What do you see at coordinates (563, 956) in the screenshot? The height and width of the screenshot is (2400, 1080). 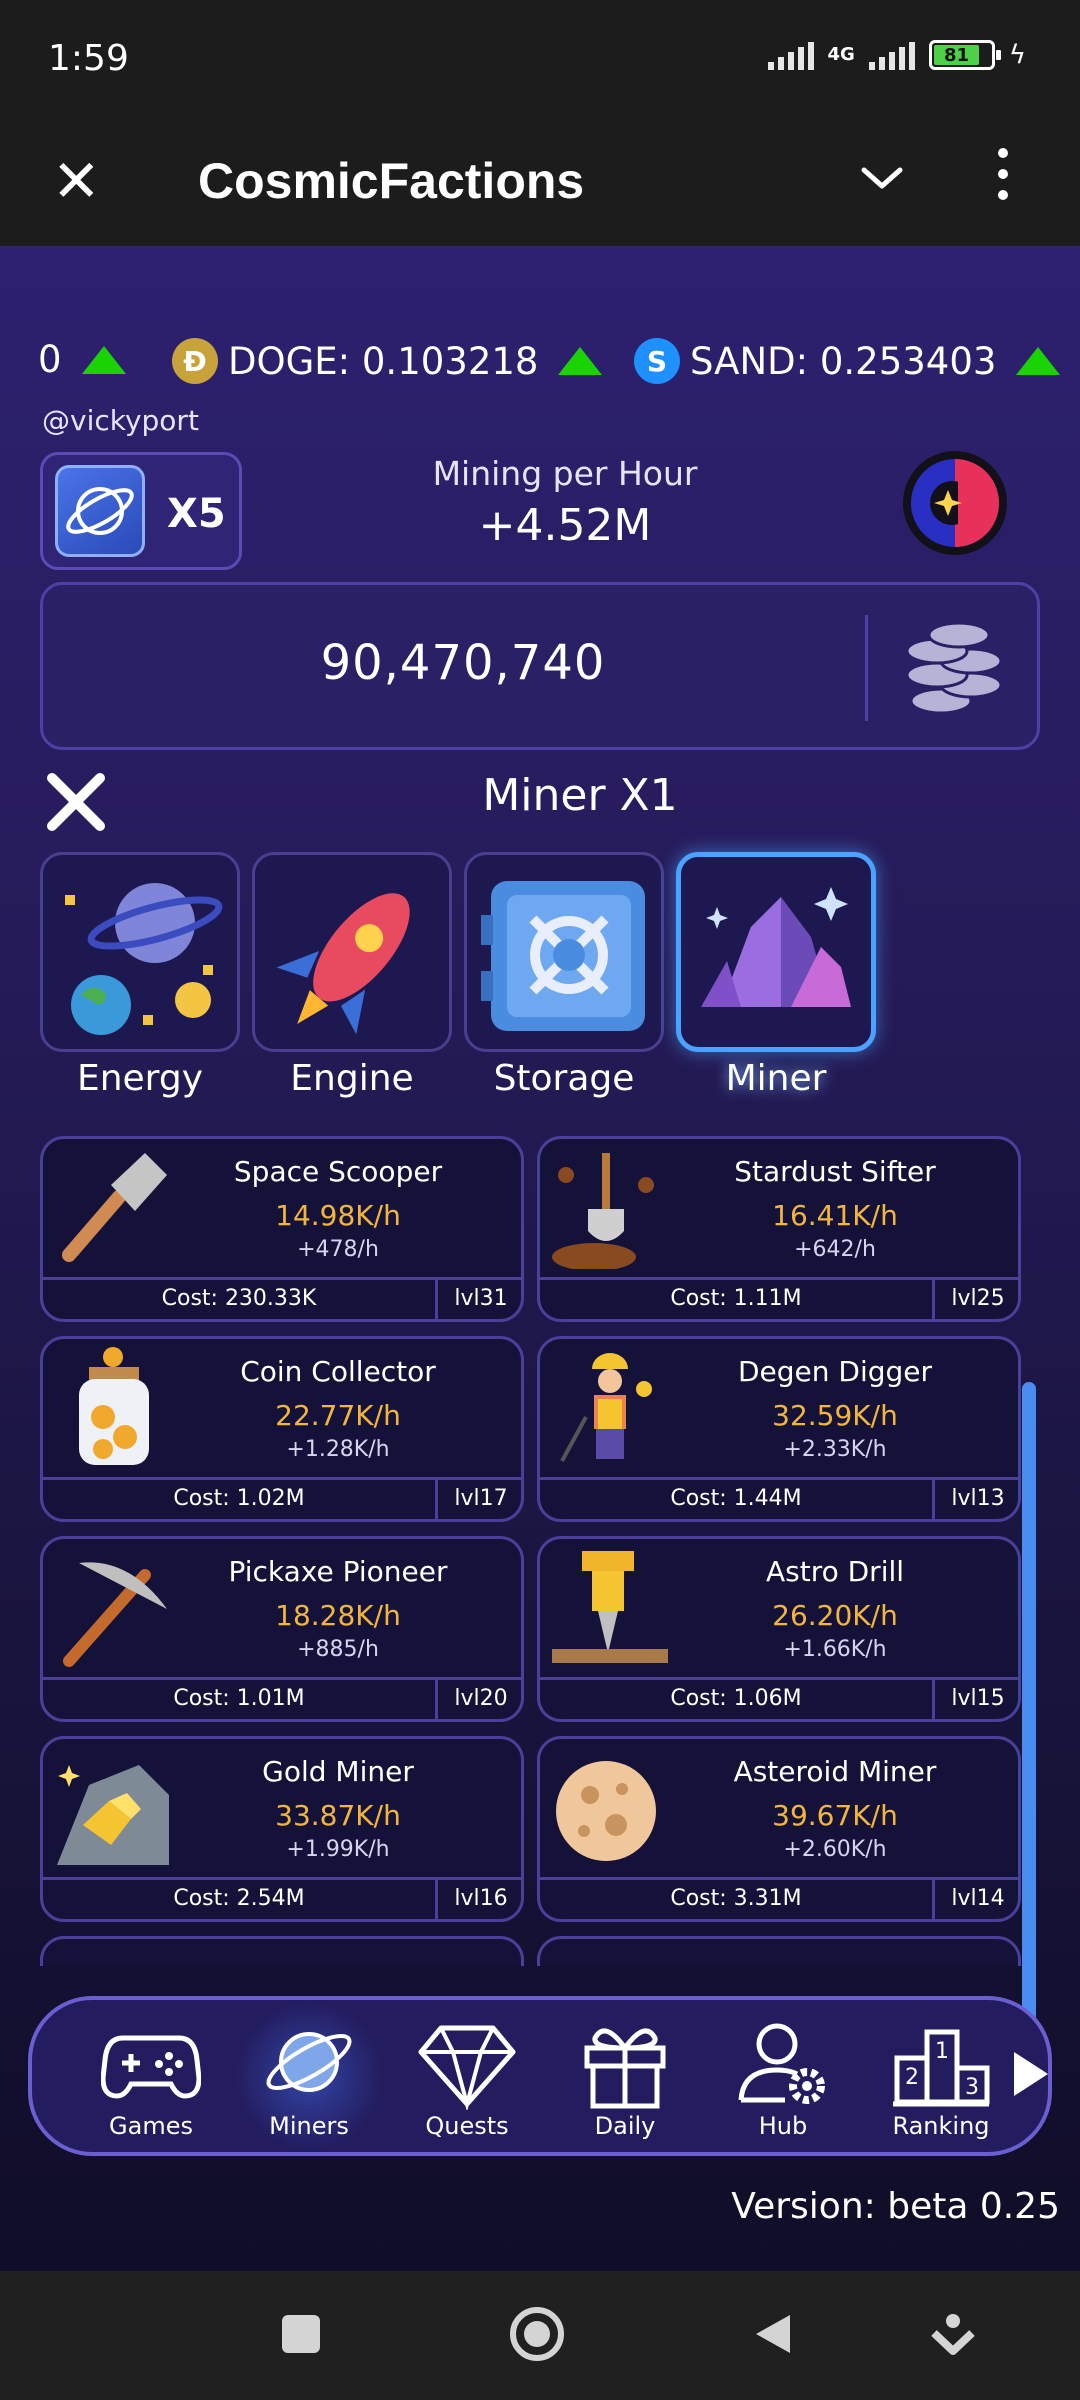 I see `vault-icon` at bounding box center [563, 956].